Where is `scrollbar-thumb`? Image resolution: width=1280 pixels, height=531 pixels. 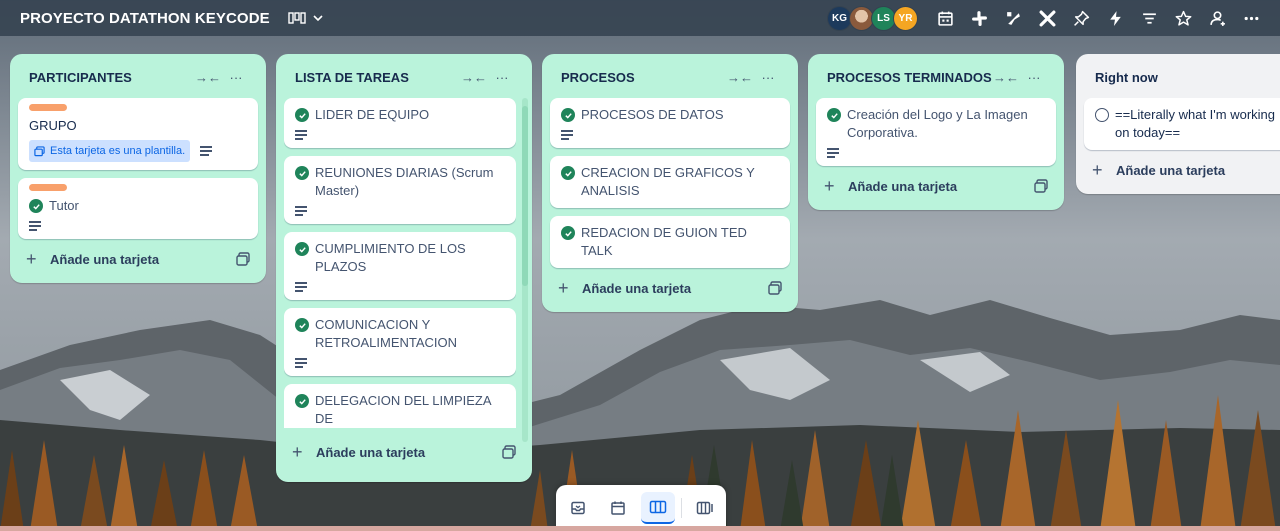 scrollbar-thumb is located at coordinates (525, 196).